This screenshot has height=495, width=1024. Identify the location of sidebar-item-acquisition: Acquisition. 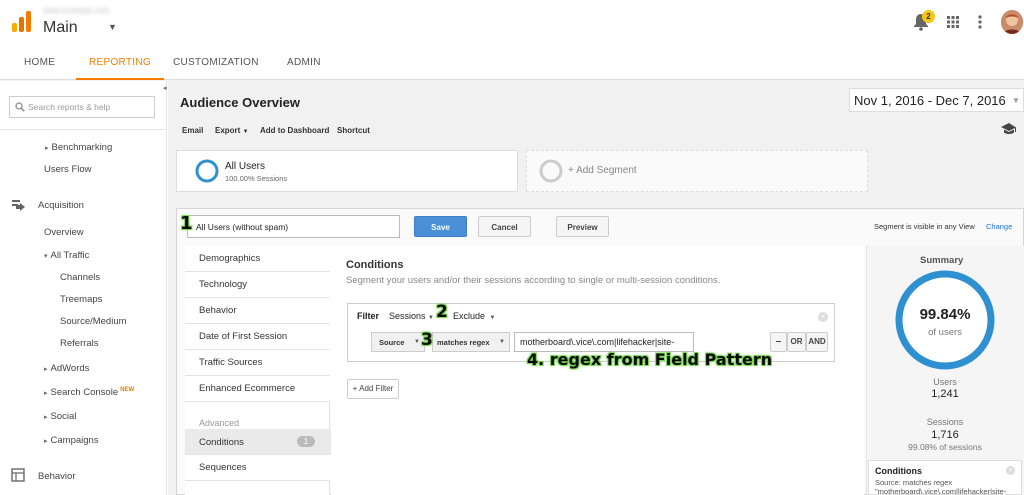
(61, 205).